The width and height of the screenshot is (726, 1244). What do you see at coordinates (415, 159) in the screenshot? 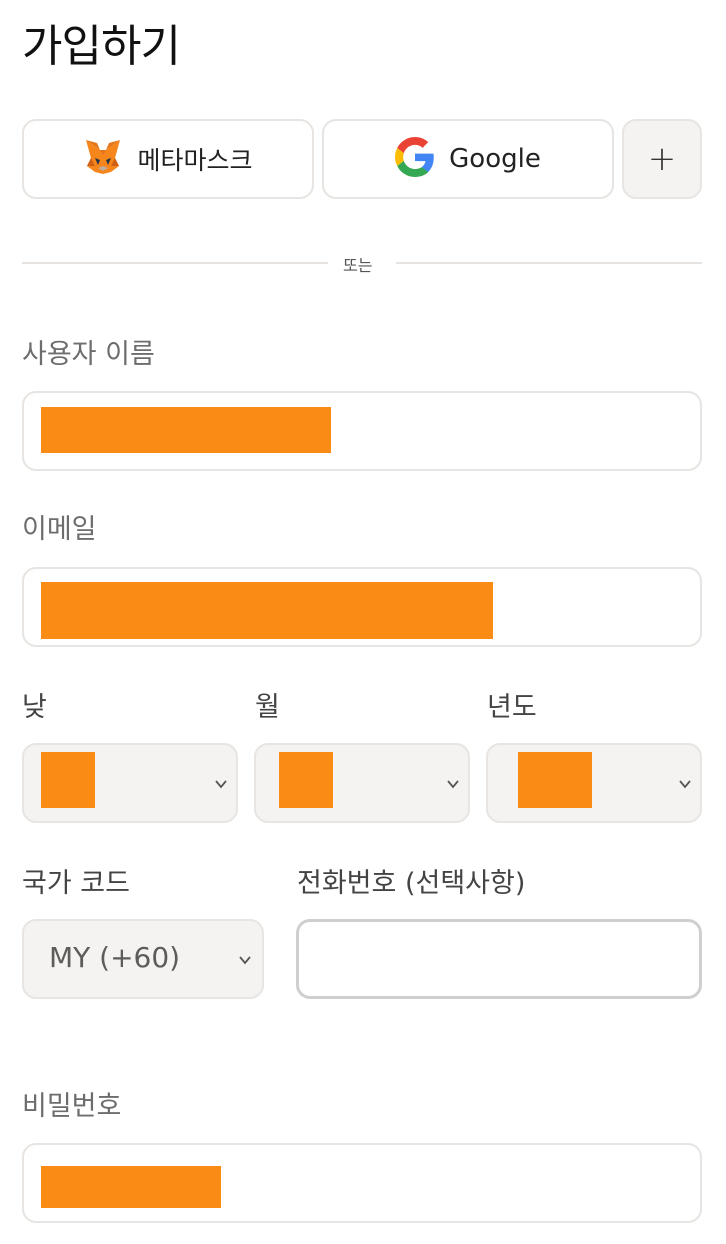
I see `google-g-icon` at bounding box center [415, 159].